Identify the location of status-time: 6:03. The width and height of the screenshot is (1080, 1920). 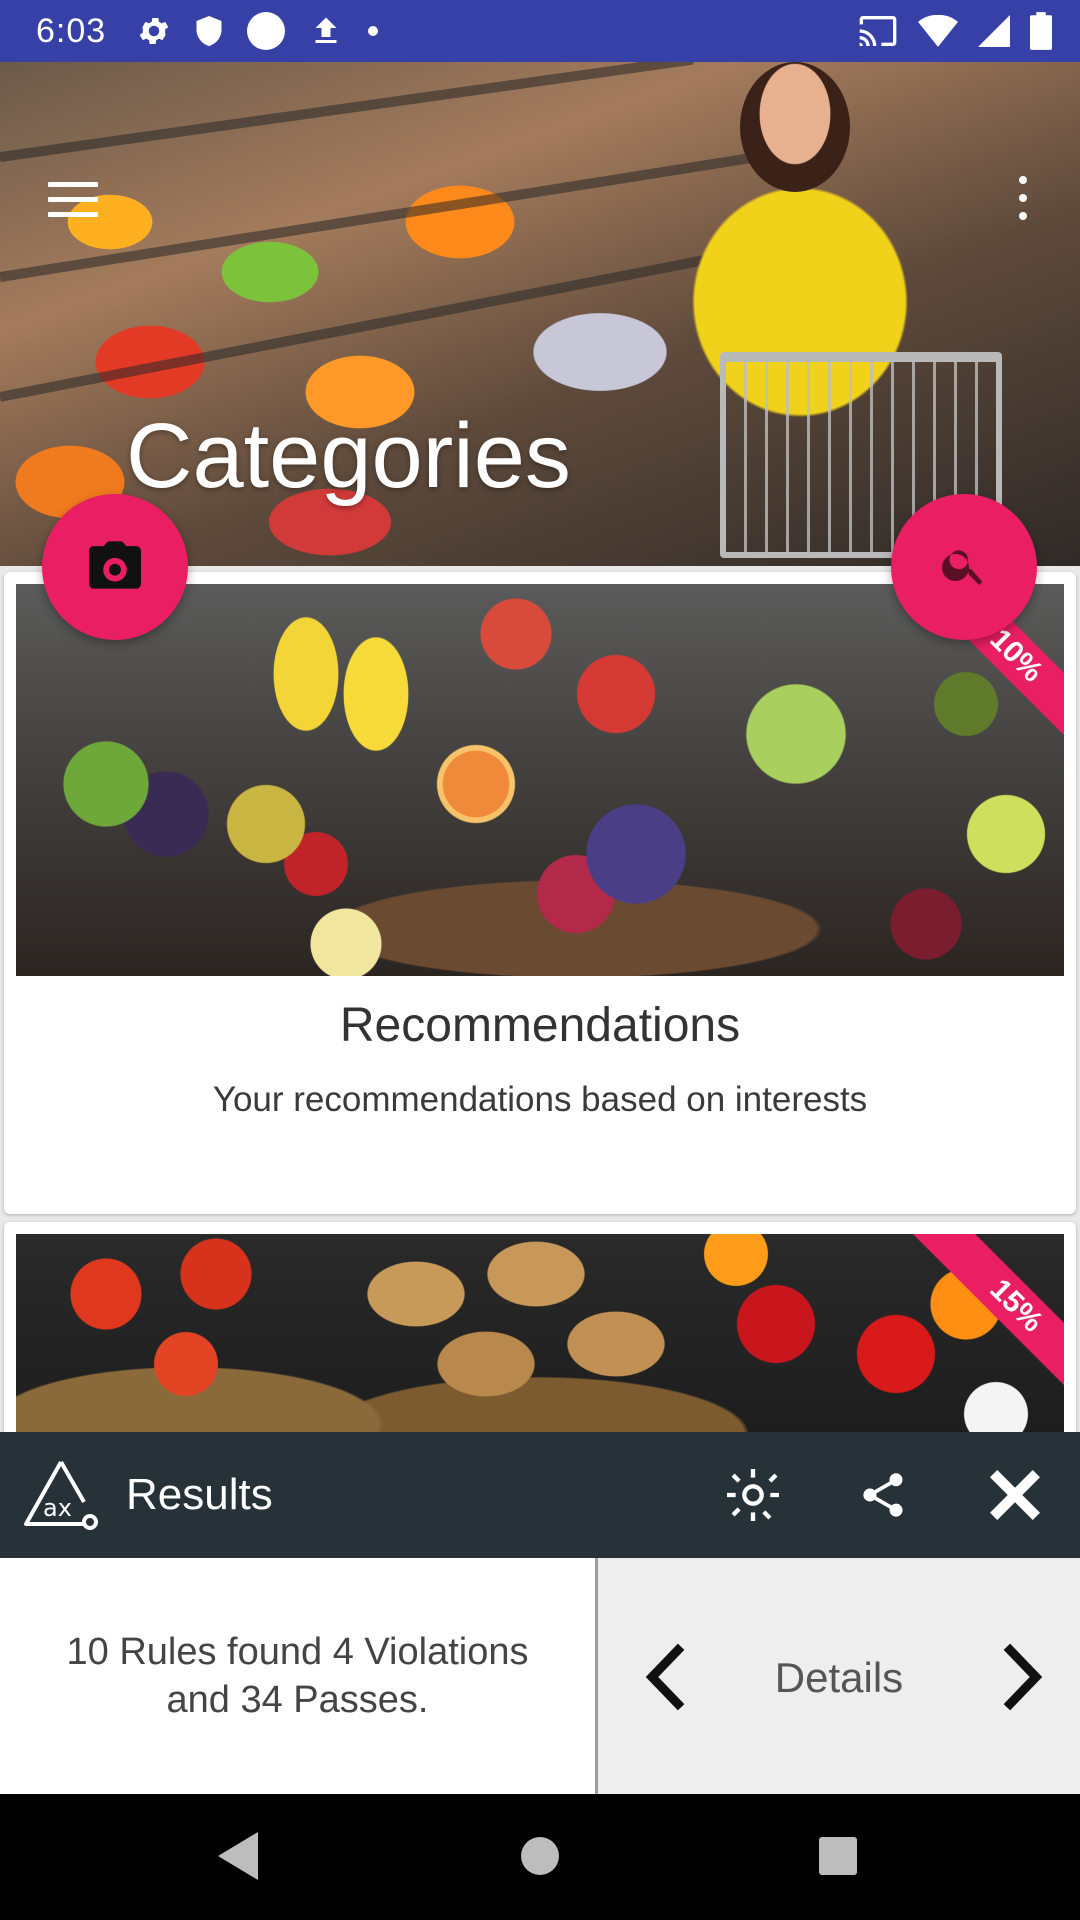
(71, 30).